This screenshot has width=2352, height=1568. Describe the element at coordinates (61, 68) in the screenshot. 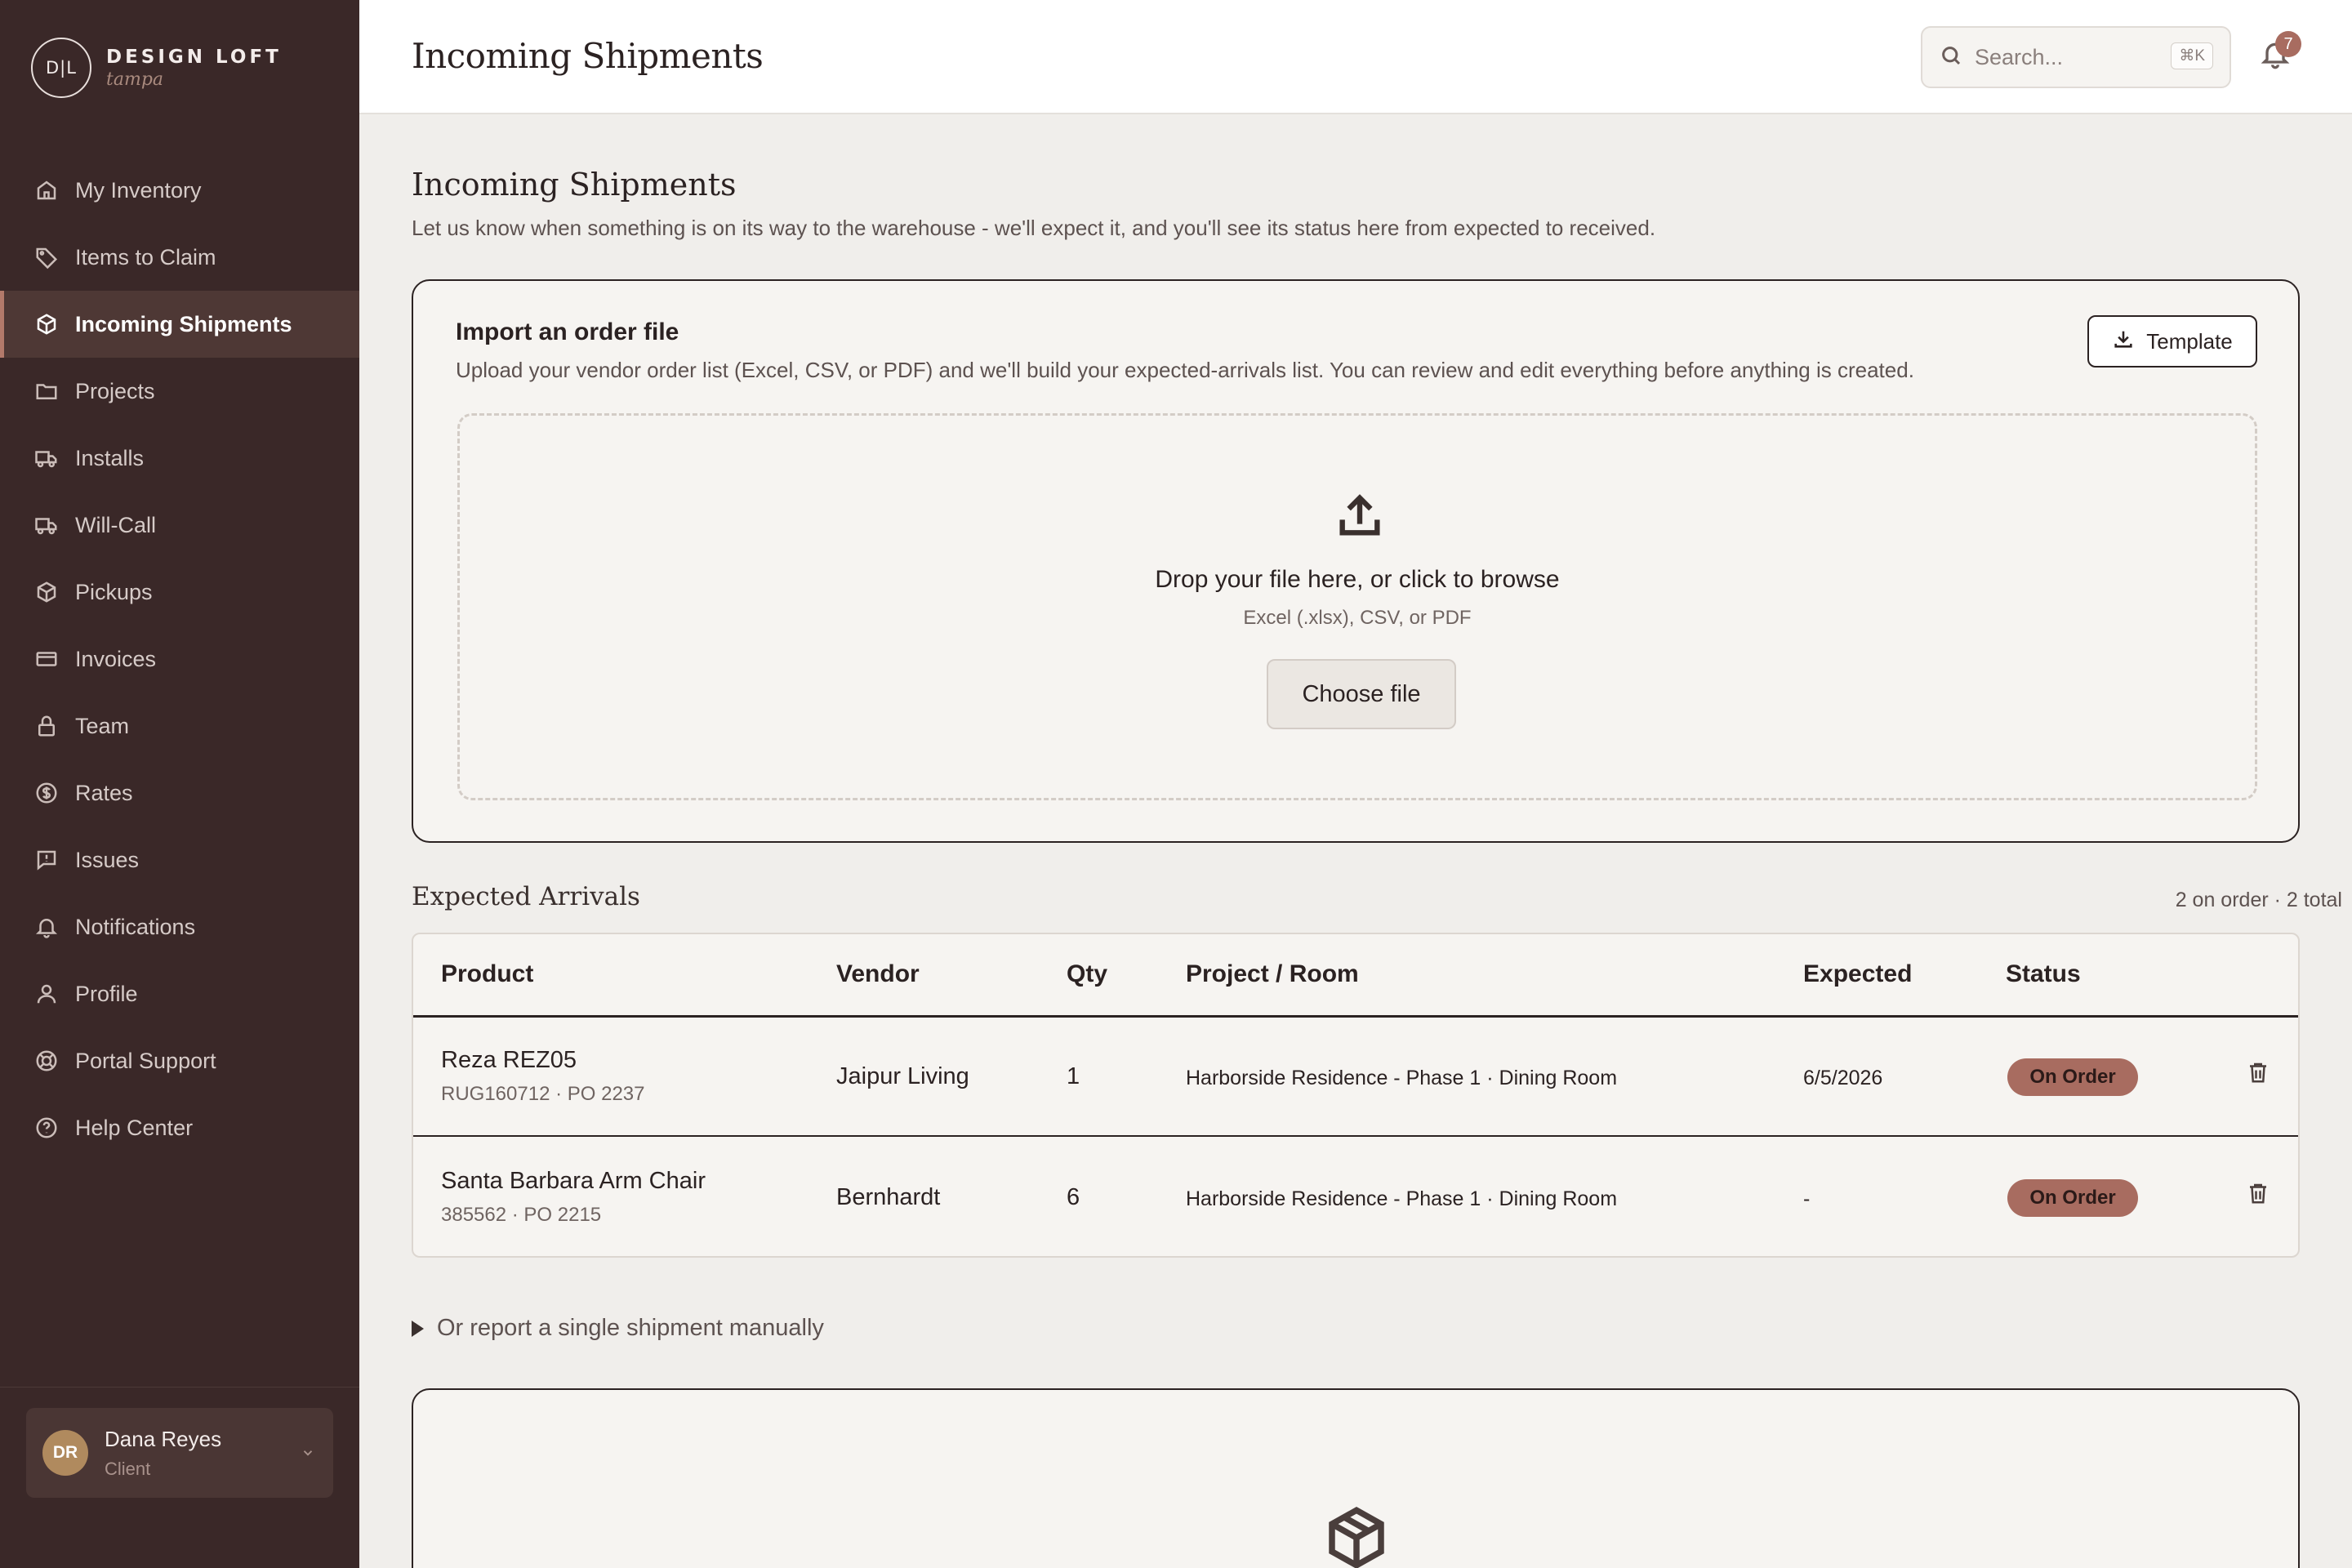

I see `logo-monogram: D|L` at that location.